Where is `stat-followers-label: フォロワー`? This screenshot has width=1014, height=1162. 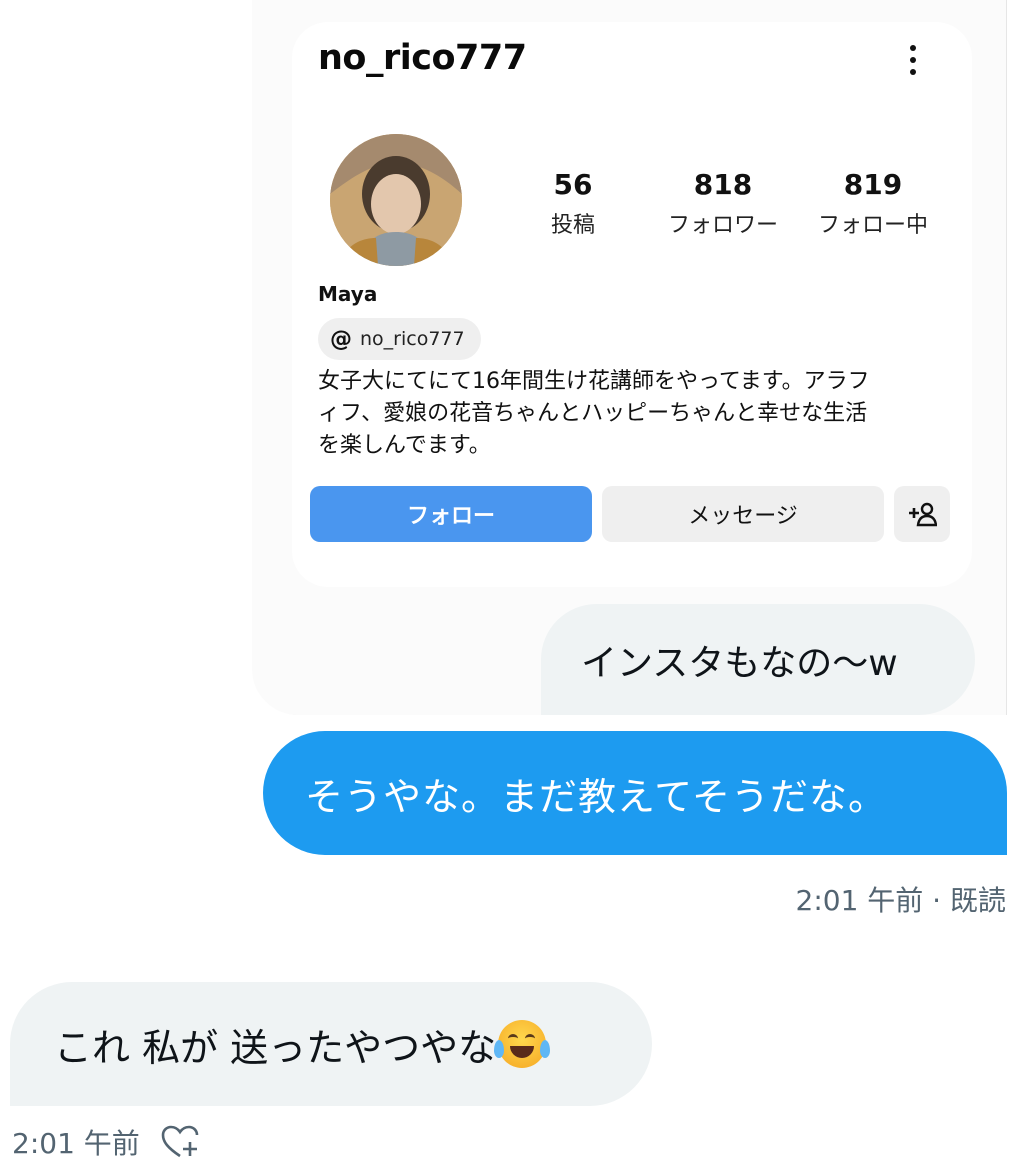
stat-followers-label: フォロワー is located at coordinates (722, 225).